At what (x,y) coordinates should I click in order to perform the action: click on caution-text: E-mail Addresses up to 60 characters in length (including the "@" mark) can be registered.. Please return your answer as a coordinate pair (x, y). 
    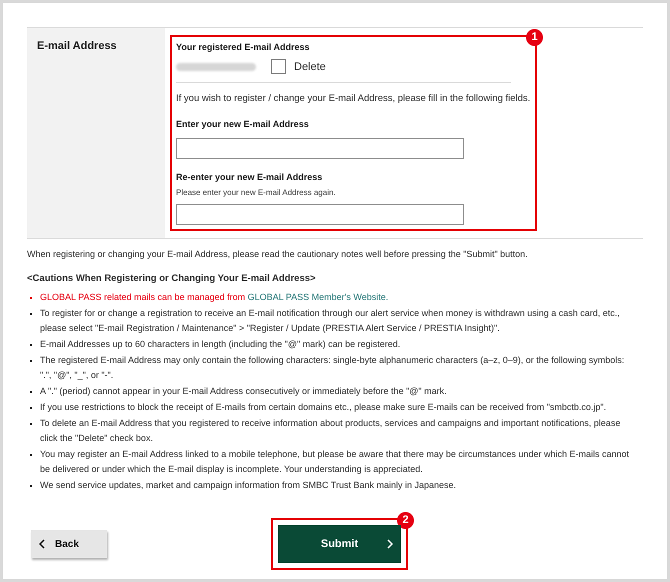
    Looking at the image, I should click on (221, 344).